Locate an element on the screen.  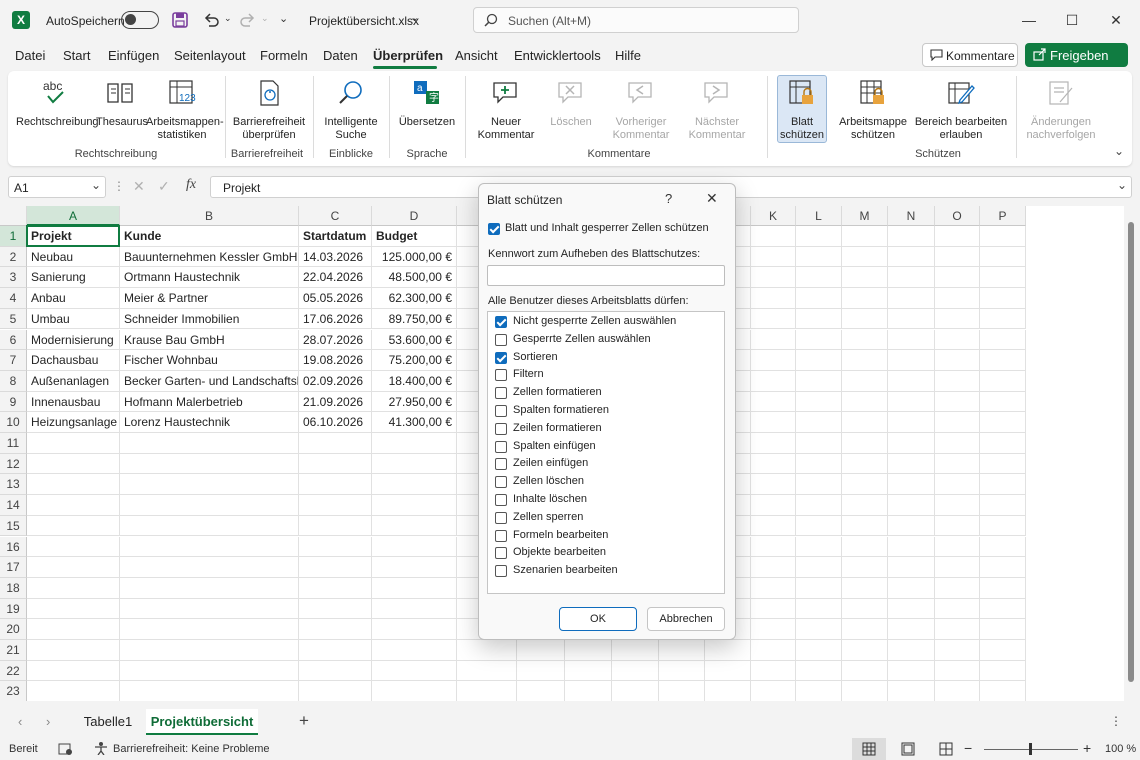
cell-b8: Becker Garten- und Landschaftsbau is located at coordinates (209, 381).